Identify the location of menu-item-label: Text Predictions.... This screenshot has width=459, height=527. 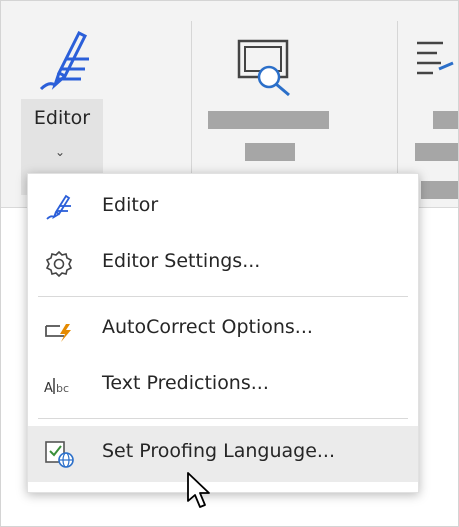
(185, 383).